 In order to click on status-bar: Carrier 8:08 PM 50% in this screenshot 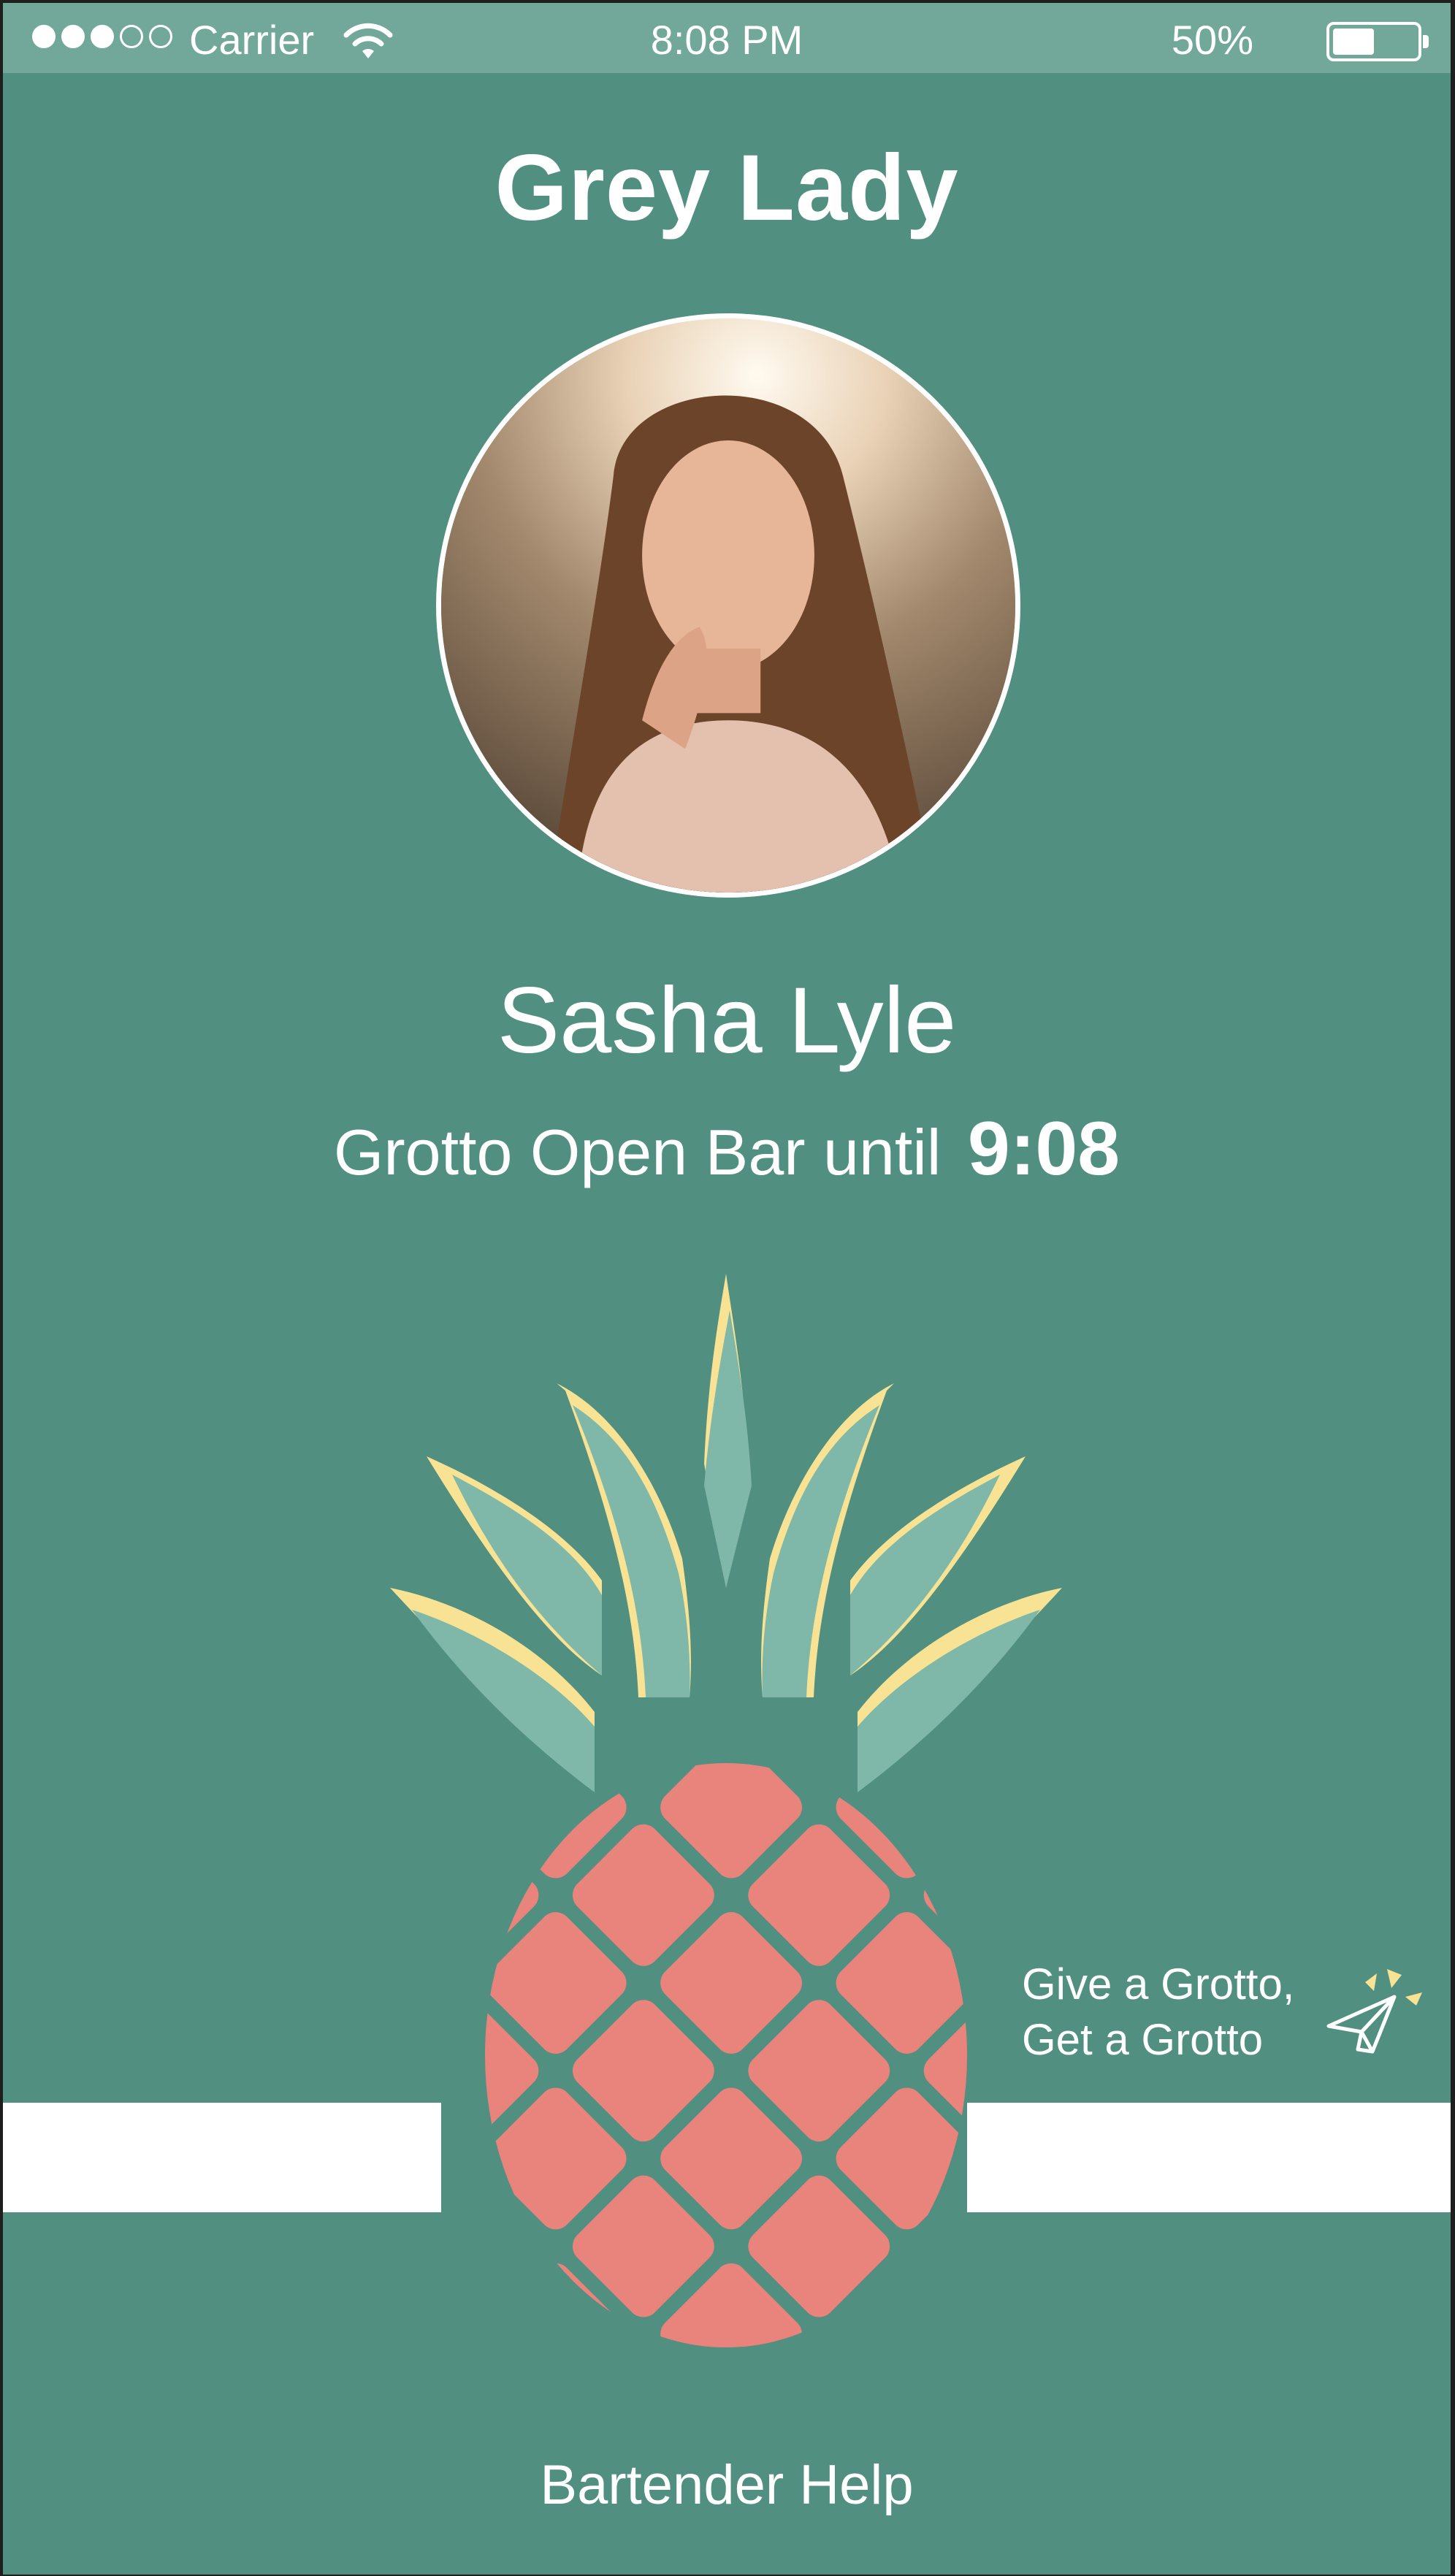, I will do `click(727, 38)`.